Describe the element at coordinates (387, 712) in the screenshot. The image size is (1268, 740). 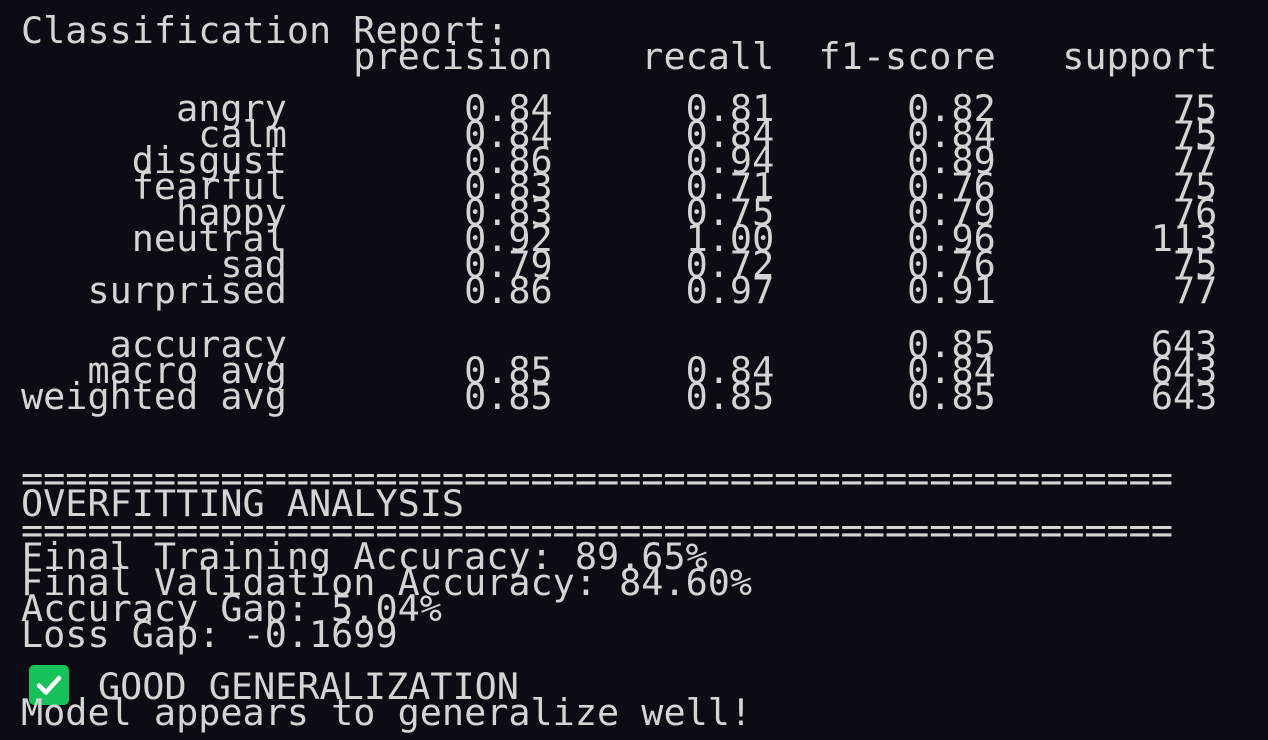
I see `conclusion-text: Model appears to generalize well!` at that location.